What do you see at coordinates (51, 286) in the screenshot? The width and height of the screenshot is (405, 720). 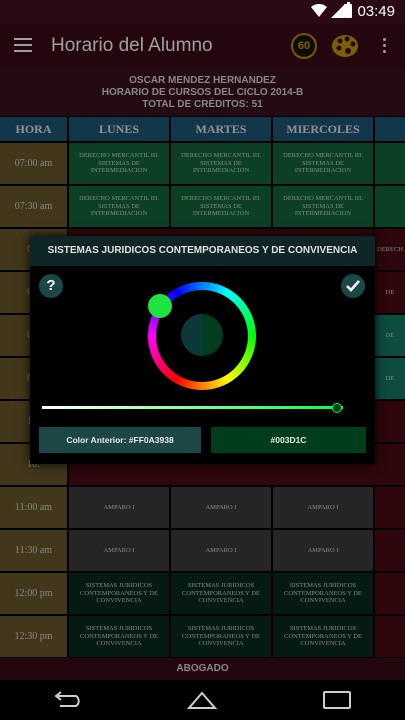 I see `help-button: ?` at bounding box center [51, 286].